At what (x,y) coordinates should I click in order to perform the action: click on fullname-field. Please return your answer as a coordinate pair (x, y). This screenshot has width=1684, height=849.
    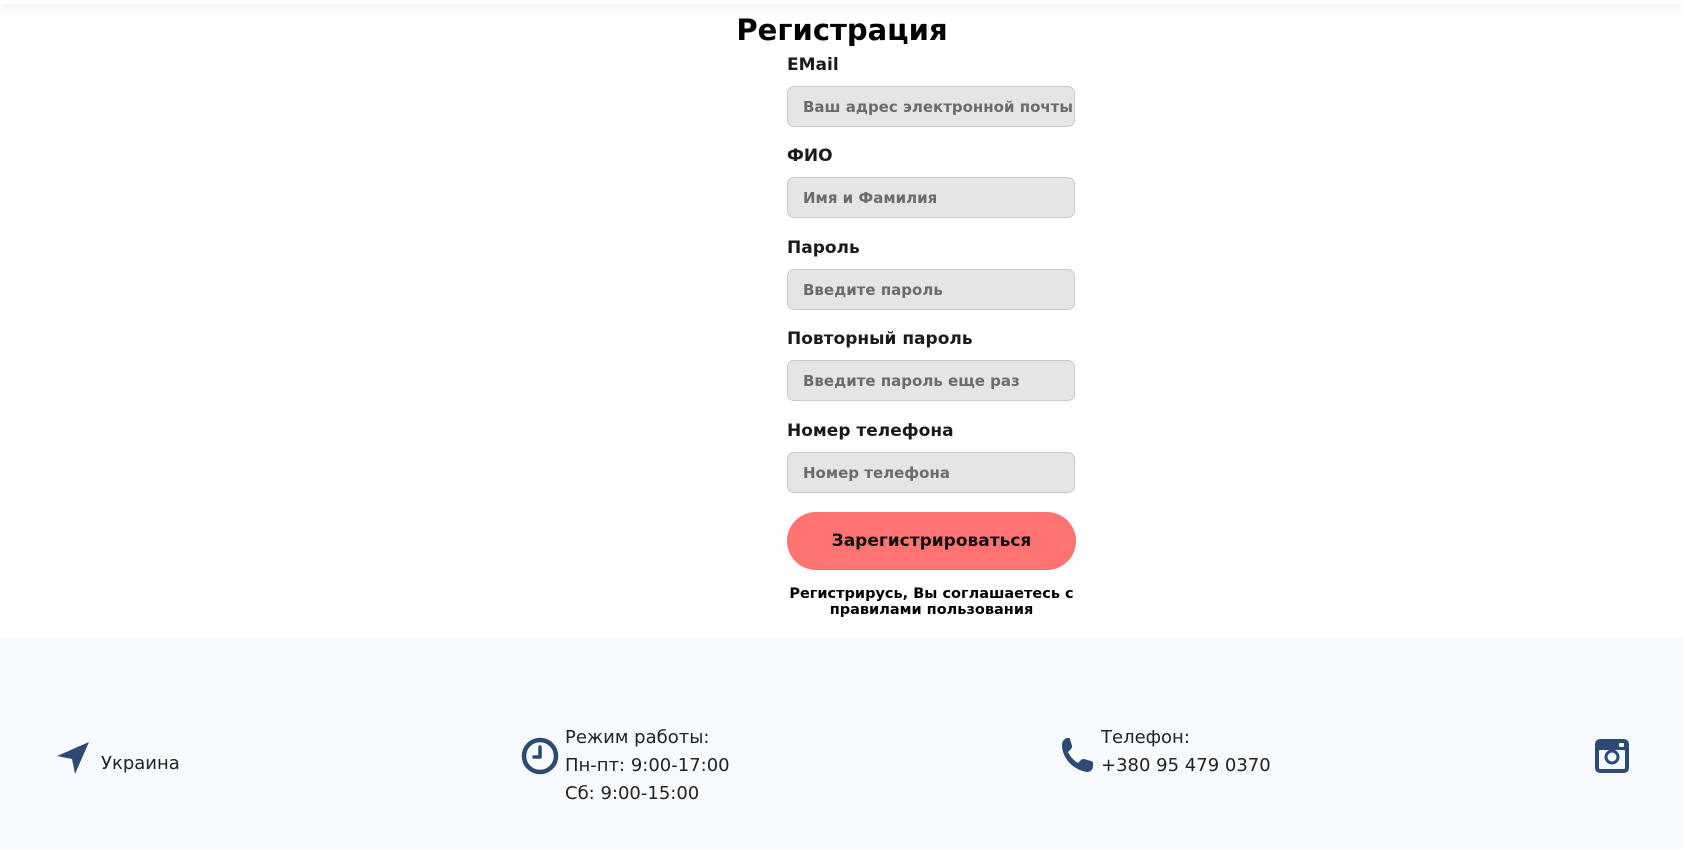
    Looking at the image, I should click on (931, 197).